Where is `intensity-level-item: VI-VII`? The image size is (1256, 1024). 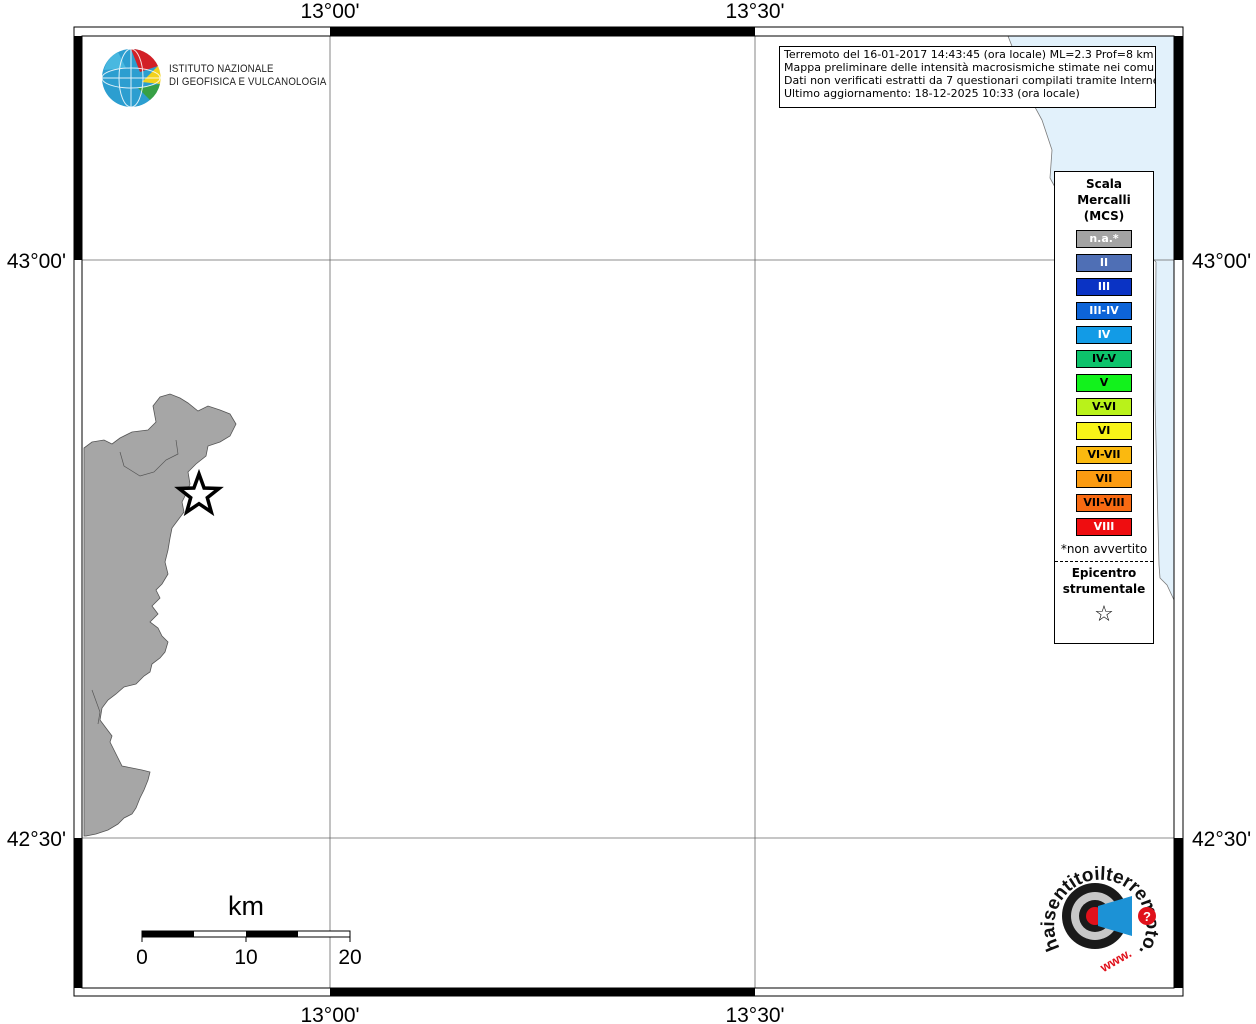 intensity-level-item: VI-VII is located at coordinates (1104, 455).